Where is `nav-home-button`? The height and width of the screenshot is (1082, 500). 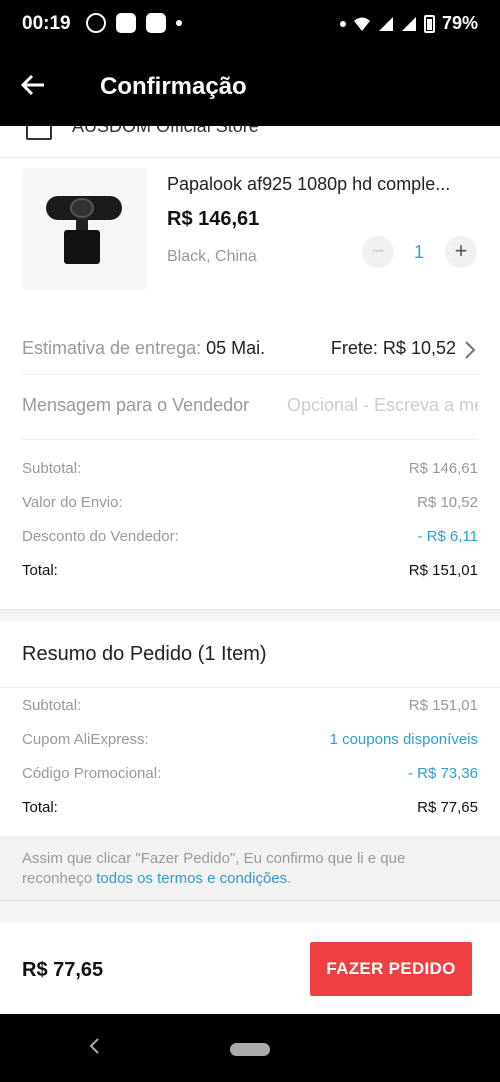 nav-home-button is located at coordinates (250, 1049).